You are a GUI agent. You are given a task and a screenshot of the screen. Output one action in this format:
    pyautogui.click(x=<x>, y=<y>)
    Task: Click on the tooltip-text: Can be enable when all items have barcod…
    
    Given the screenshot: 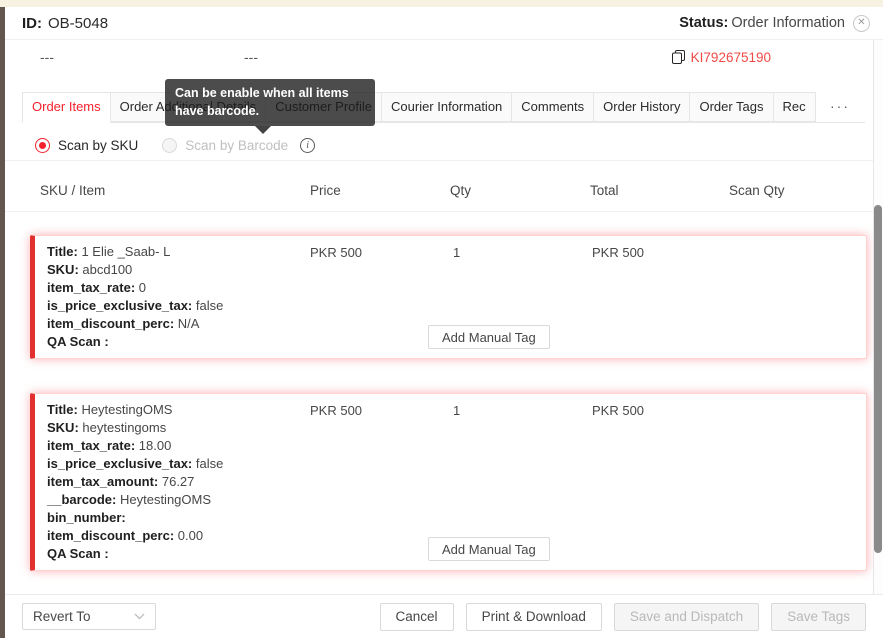 What is the action you would take?
    pyautogui.click(x=262, y=102)
    